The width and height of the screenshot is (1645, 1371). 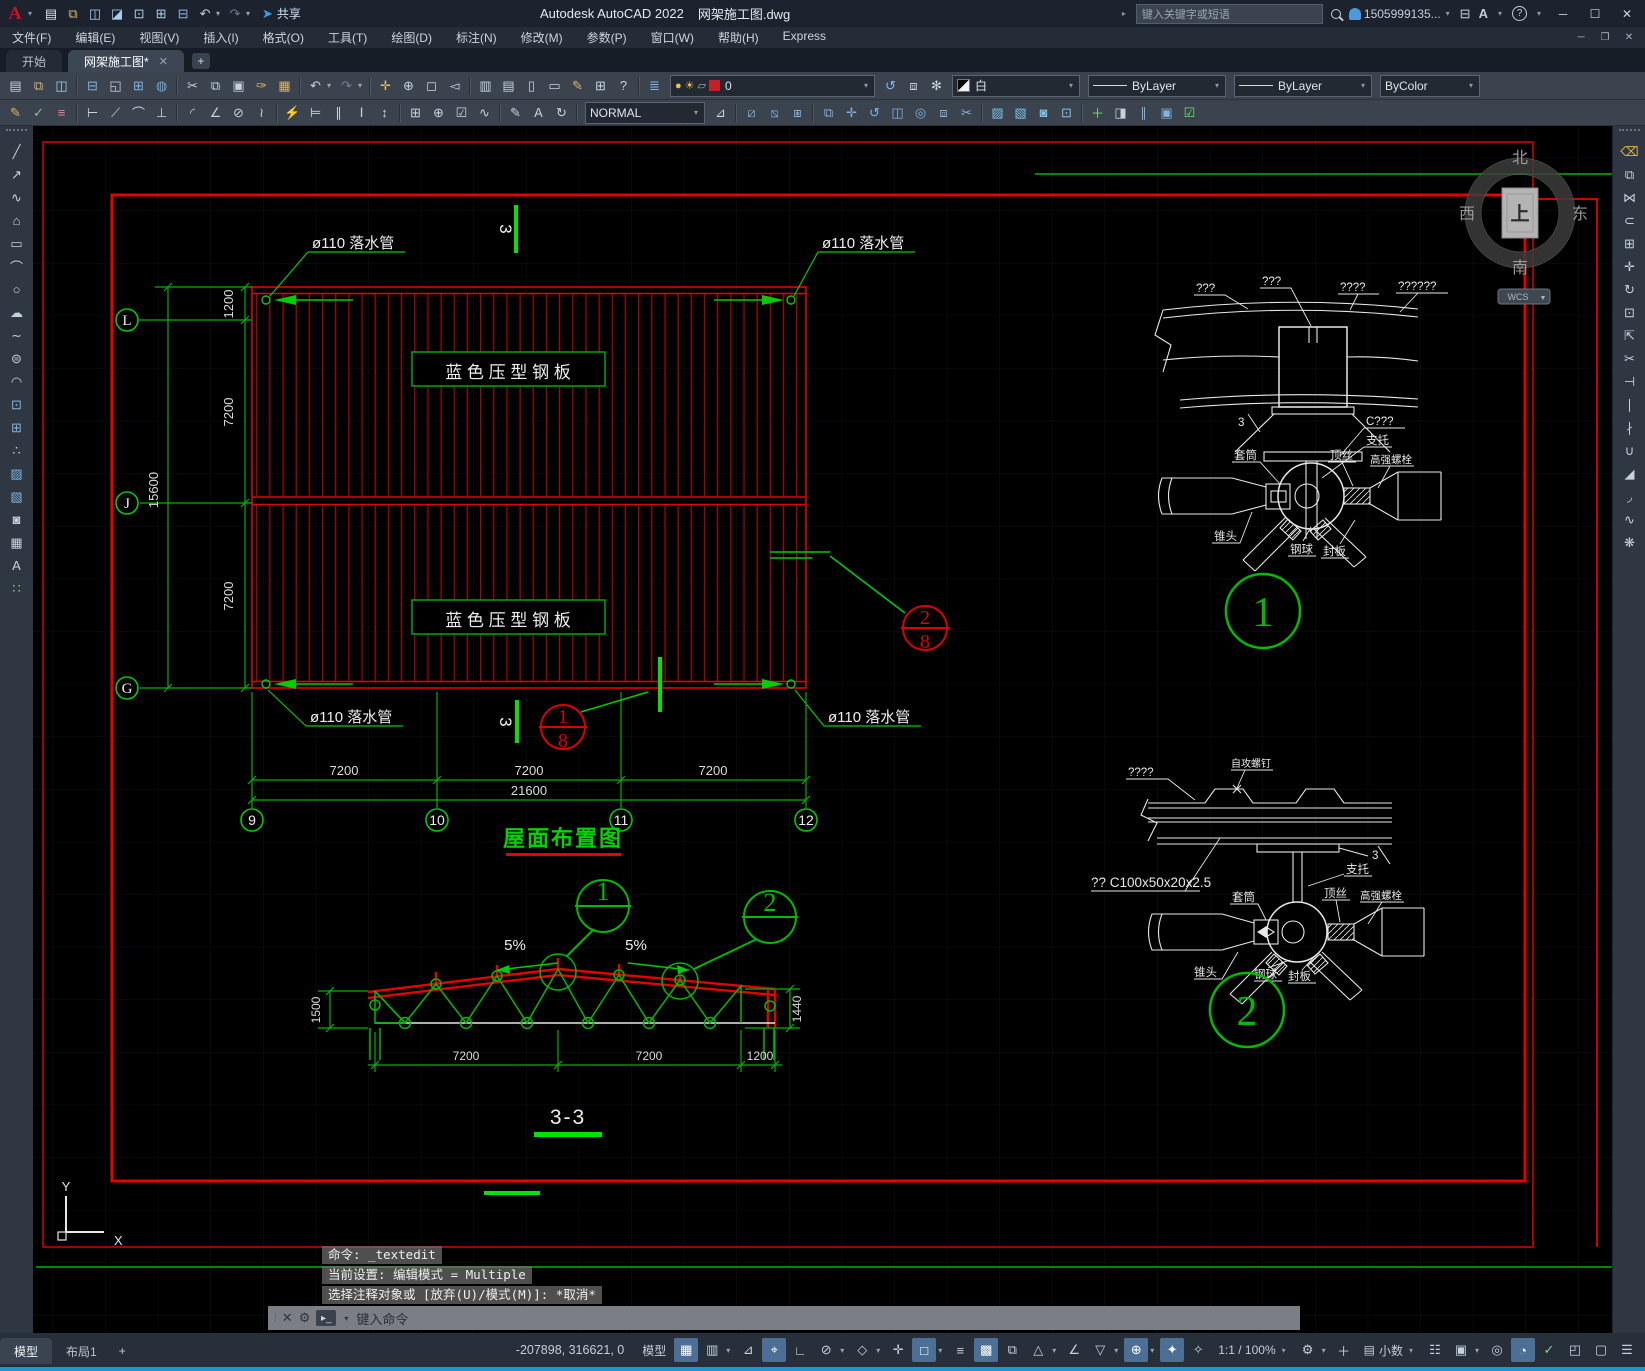 What do you see at coordinates (1581, 38) in the screenshot?
I see `doc-minimize-button: ─` at bounding box center [1581, 38].